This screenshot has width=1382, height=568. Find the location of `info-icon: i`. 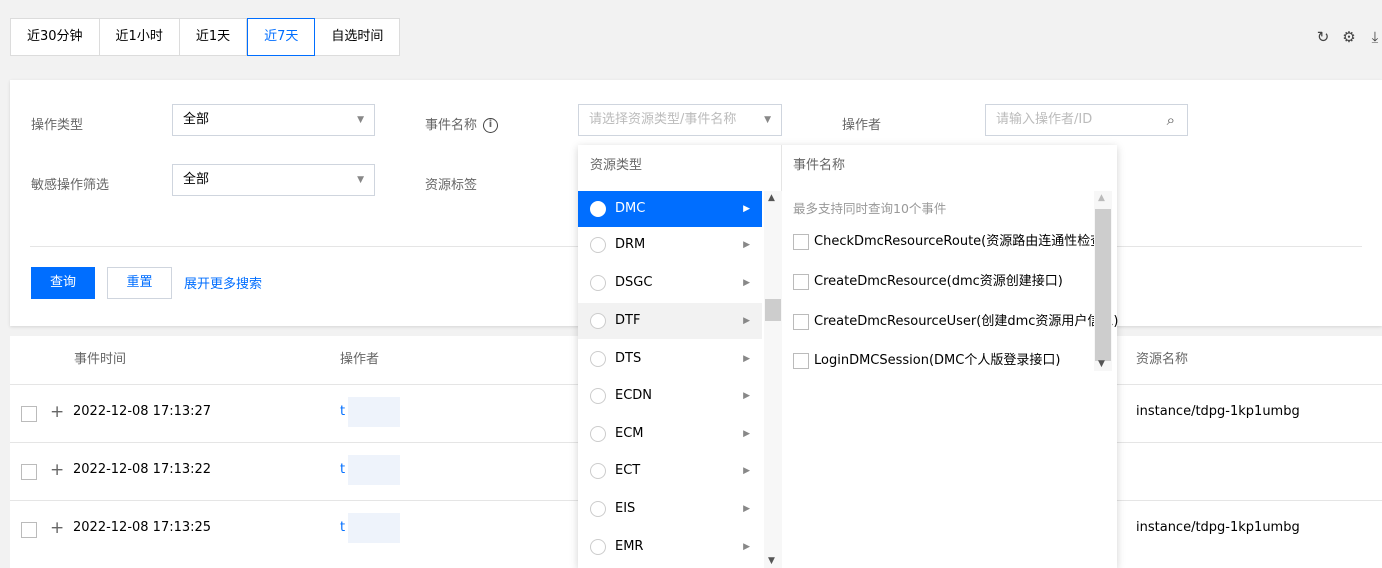

info-icon: i is located at coordinates (491, 125).